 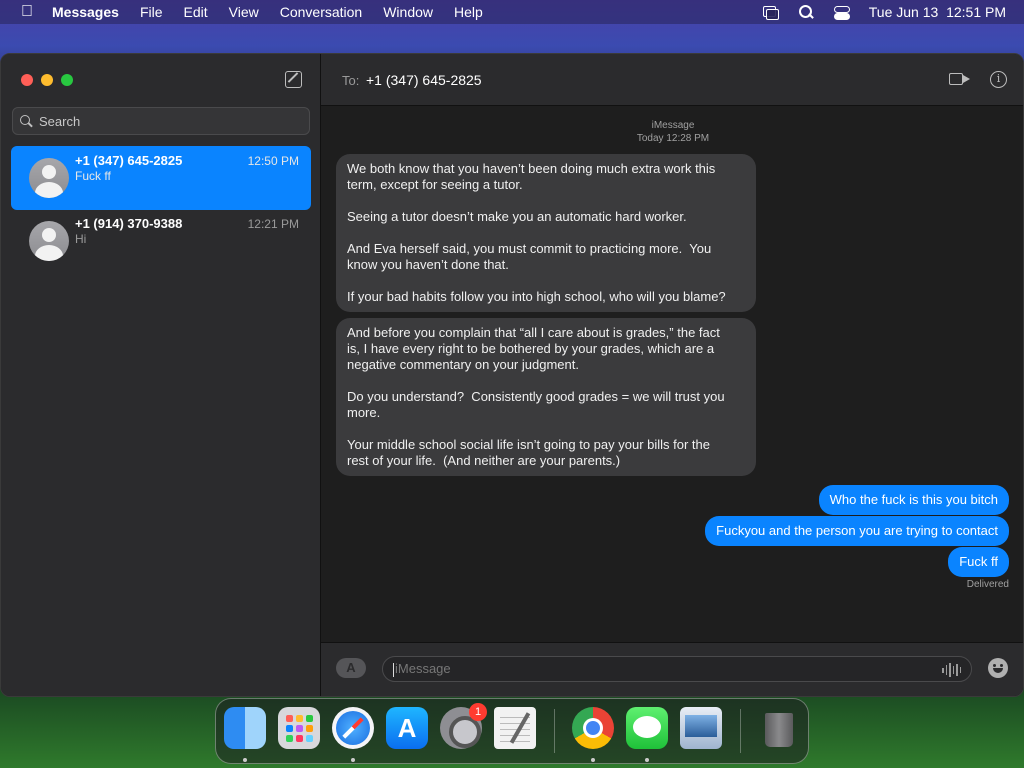 What do you see at coordinates (770, 12) in the screenshot?
I see `screen-mirroring-icon` at bounding box center [770, 12].